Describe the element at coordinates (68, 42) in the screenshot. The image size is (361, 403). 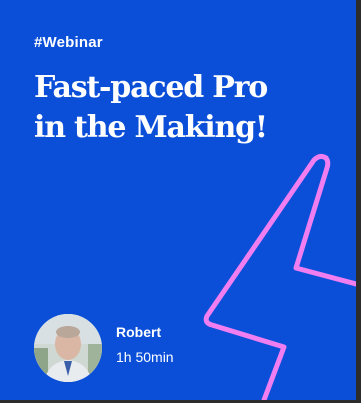
I see `hashtag-label: #Webinar` at that location.